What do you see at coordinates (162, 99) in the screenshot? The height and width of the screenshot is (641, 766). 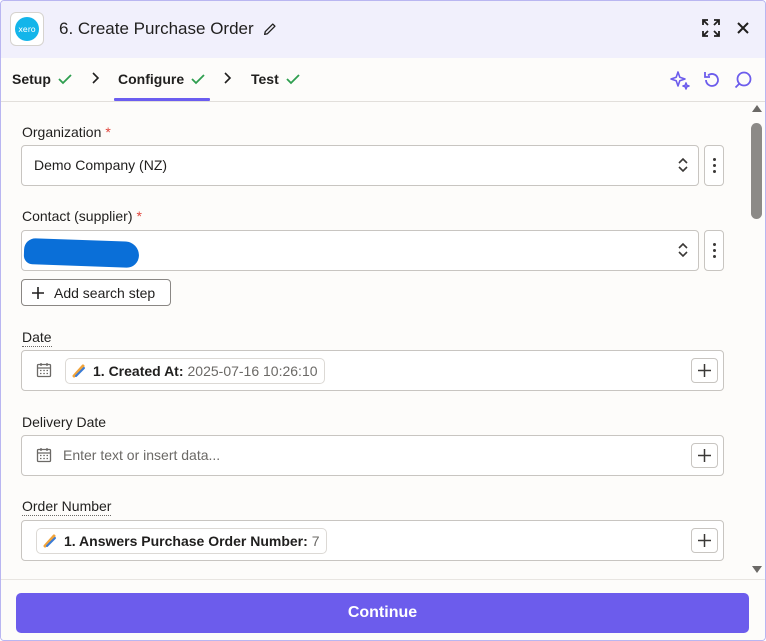 I see `active-tab-indicator` at bounding box center [162, 99].